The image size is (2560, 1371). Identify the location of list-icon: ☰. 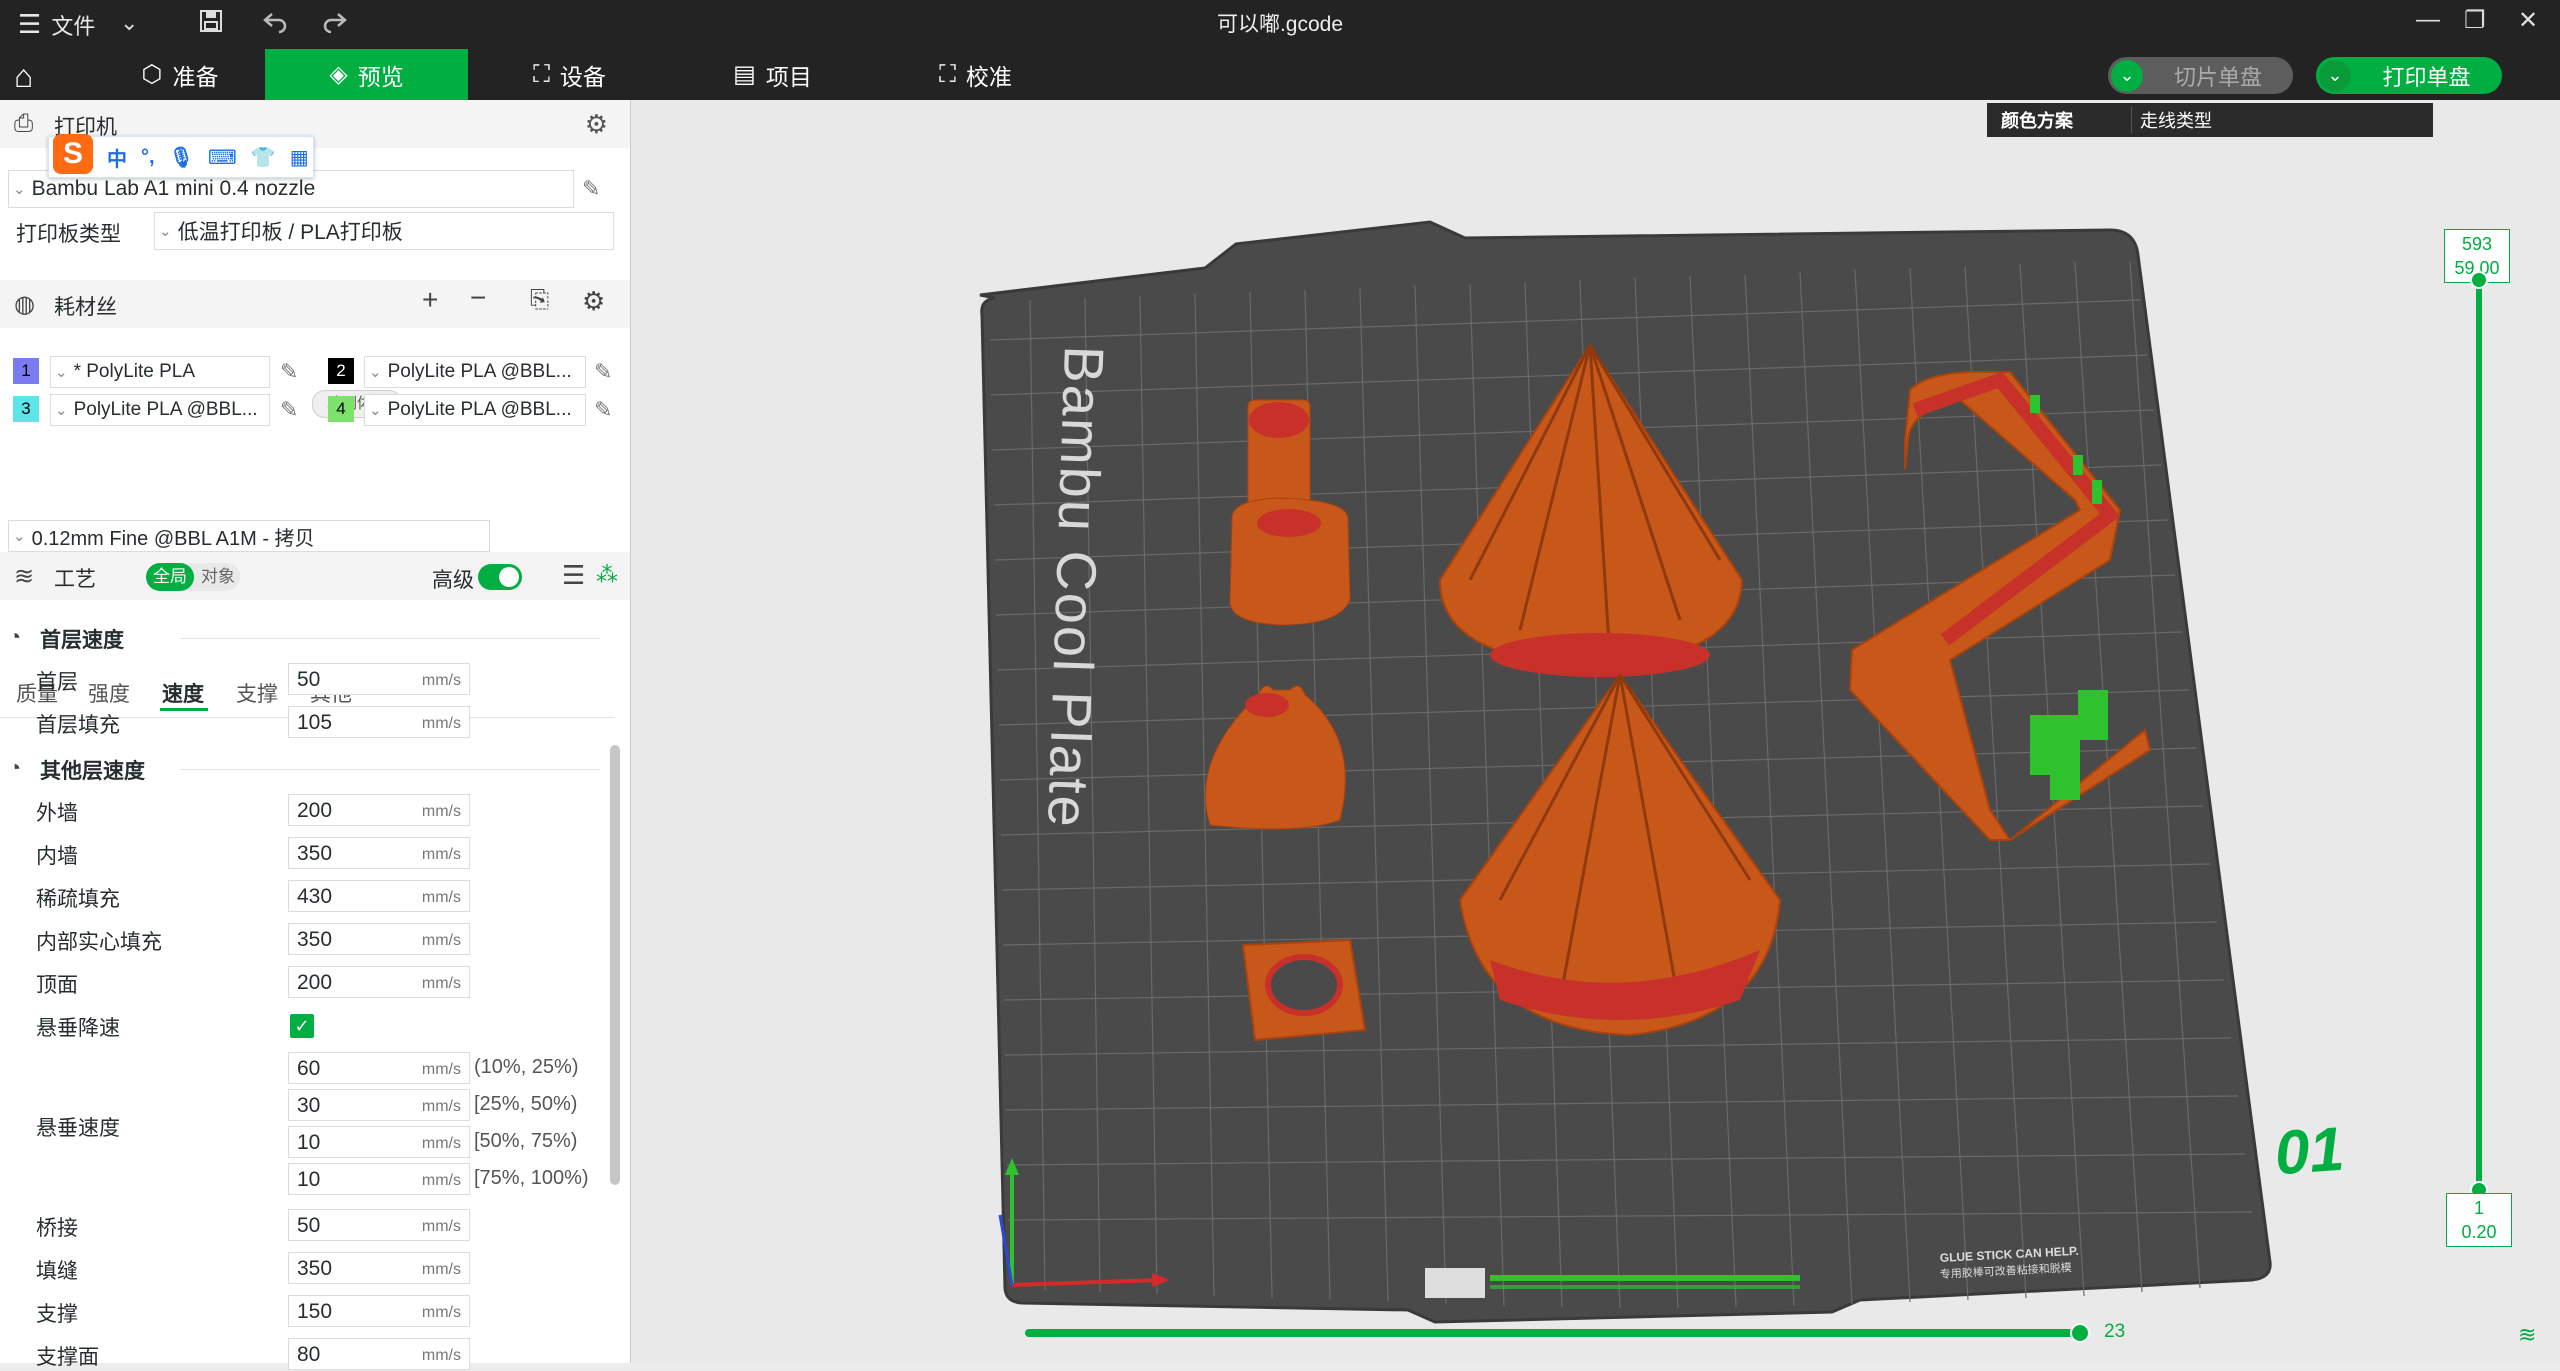
(573, 575).